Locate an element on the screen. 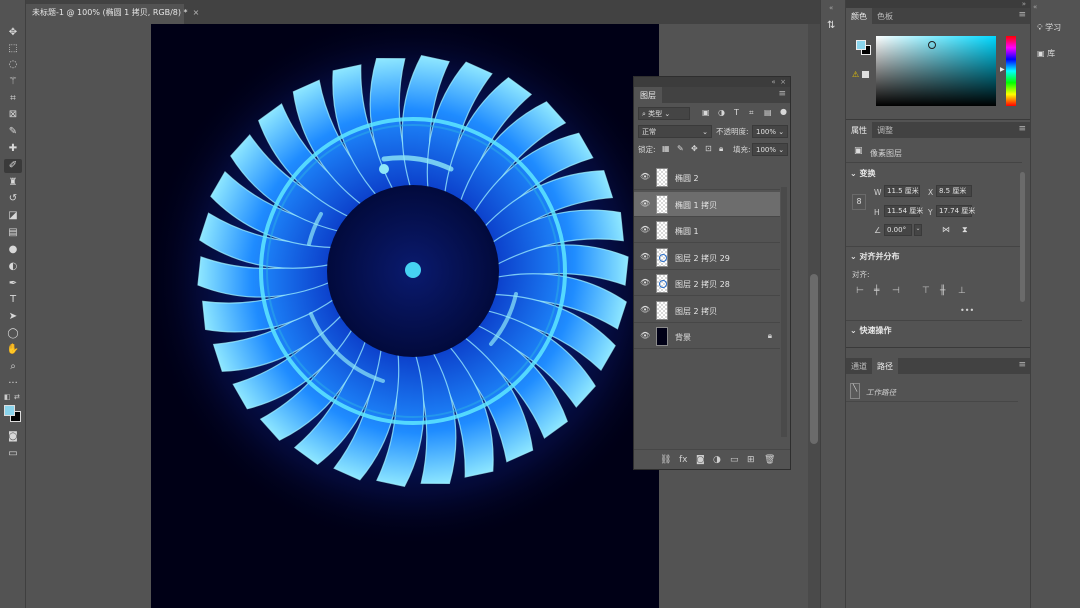 Image resolution: width=1080 pixels, height=608 pixels. angle-input: 0.00° is located at coordinates (898, 230).